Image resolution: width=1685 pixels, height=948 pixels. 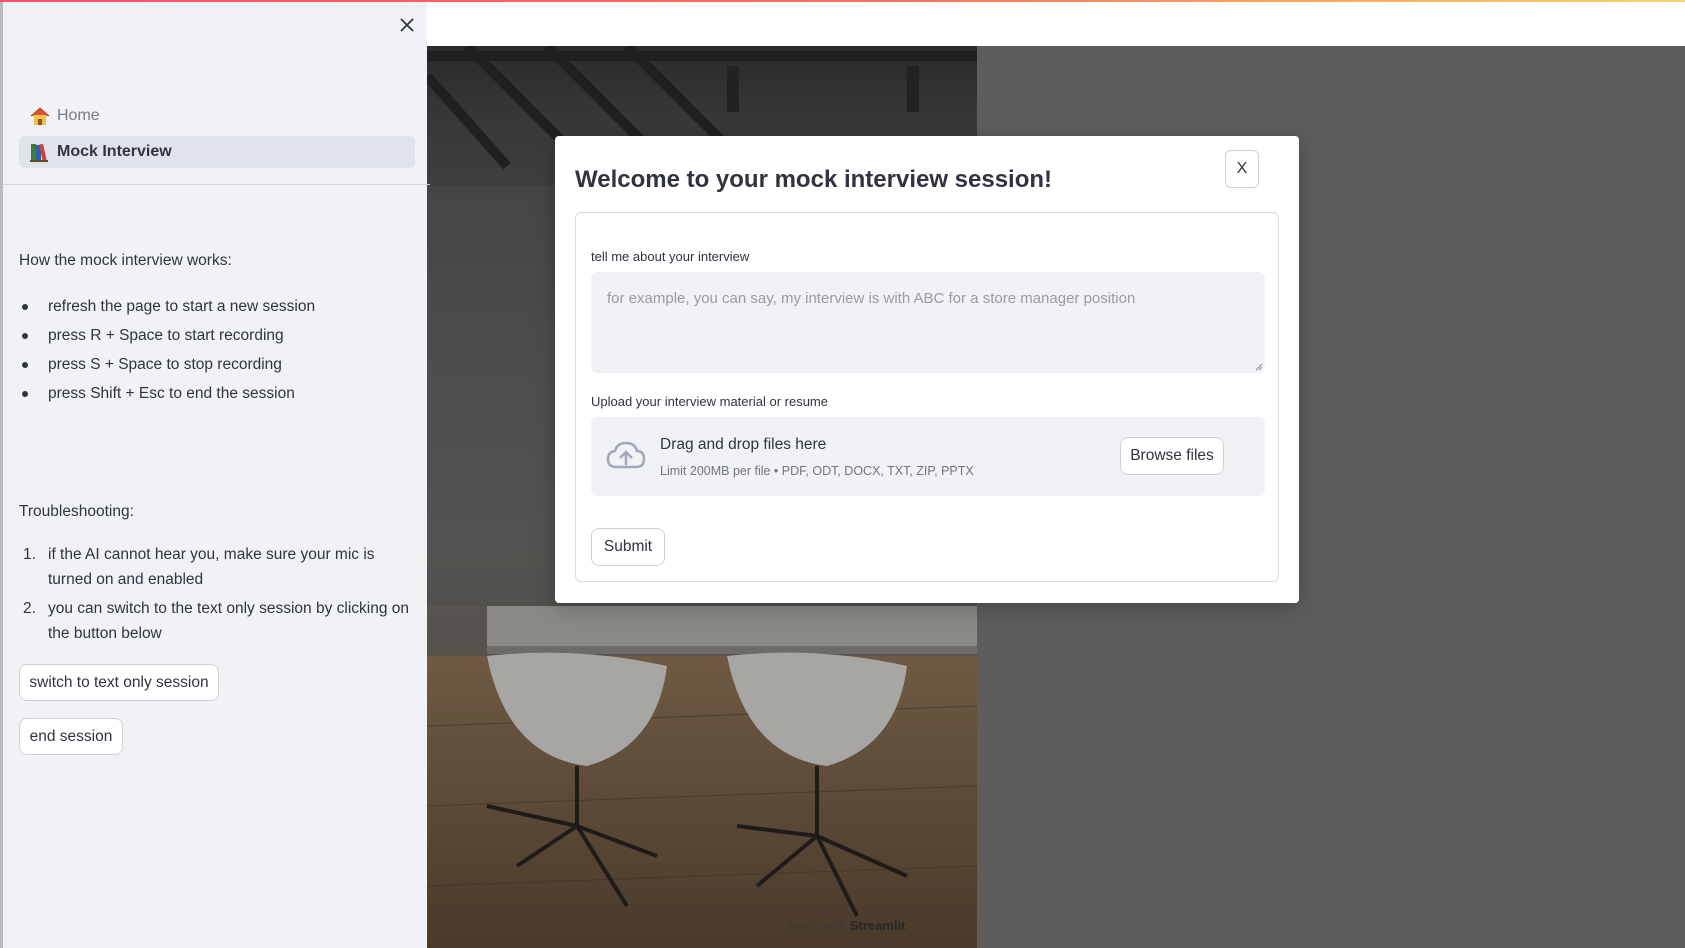 I want to click on list-item: press Shift + Esc to end the session, so click(x=219, y=393).